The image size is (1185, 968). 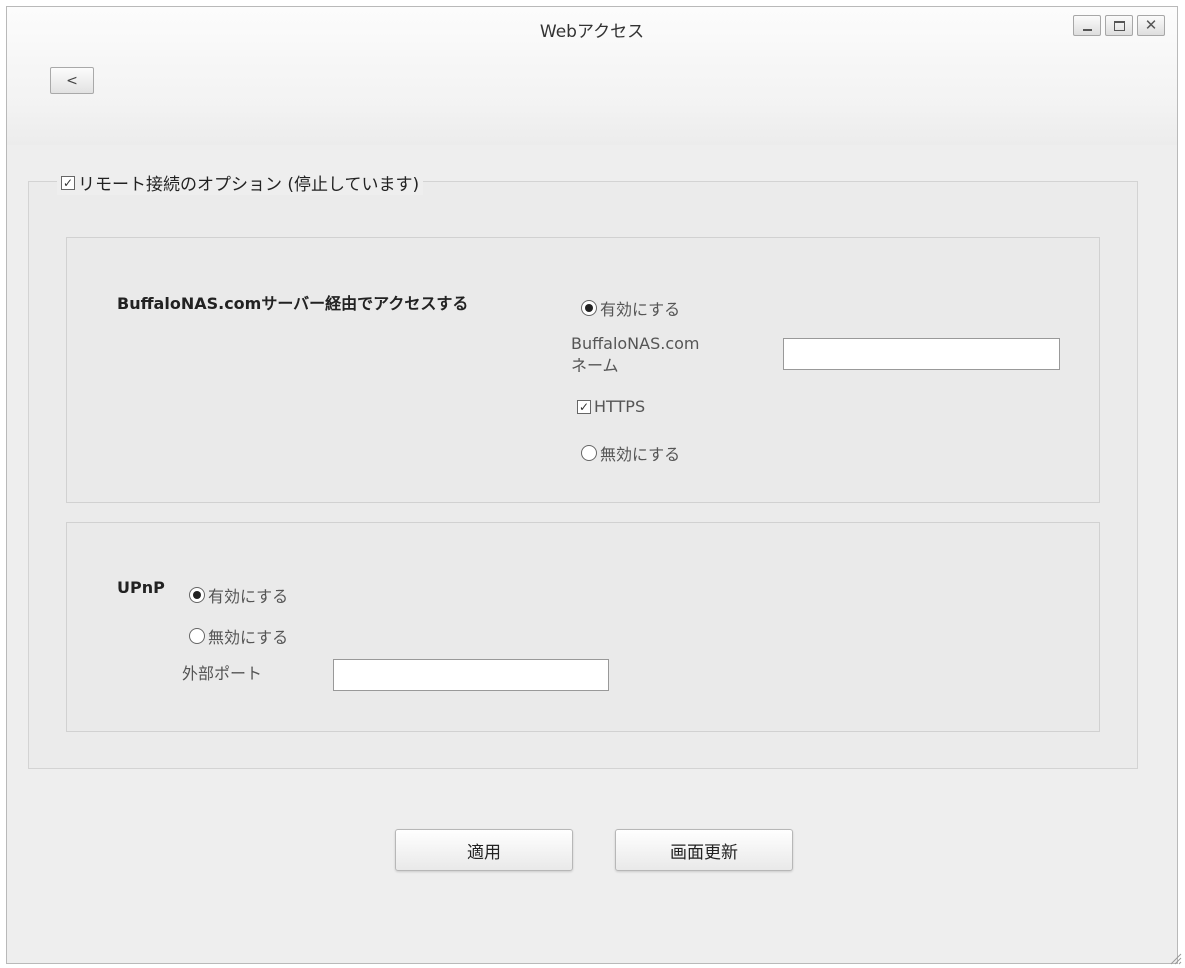 I want to click on close-icon: ✕, so click(x=1151, y=25).